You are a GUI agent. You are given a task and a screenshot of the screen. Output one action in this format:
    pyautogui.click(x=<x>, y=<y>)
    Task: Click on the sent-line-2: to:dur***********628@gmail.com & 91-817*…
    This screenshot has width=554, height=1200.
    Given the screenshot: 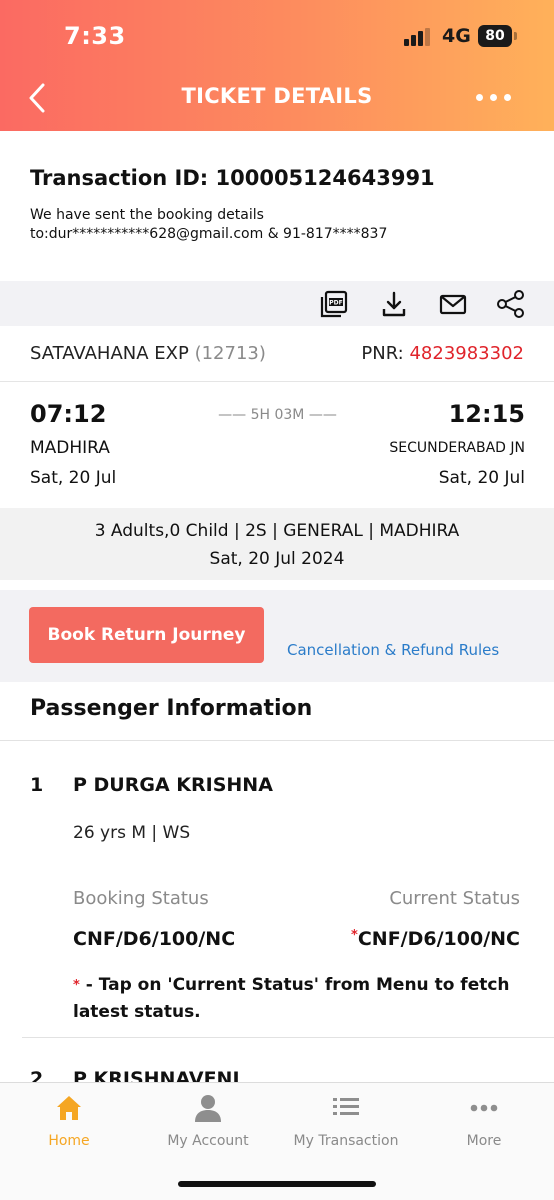 What is the action you would take?
    pyautogui.click(x=209, y=234)
    